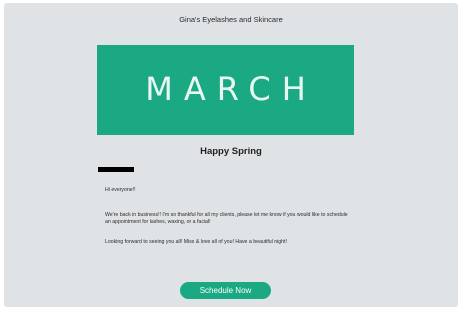  Describe the element at coordinates (231, 151) in the screenshot. I see `email-headline: Happy Spring` at that location.